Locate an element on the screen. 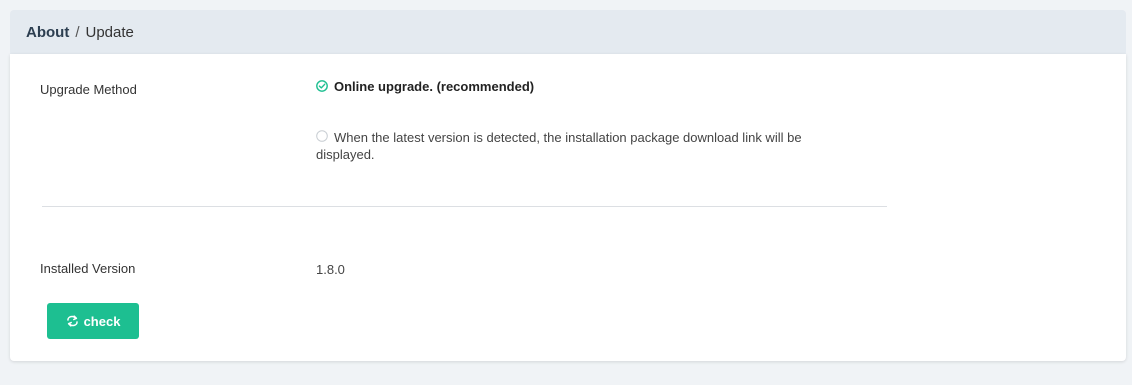 The image size is (1132, 385). check-button: check is located at coordinates (93, 321).